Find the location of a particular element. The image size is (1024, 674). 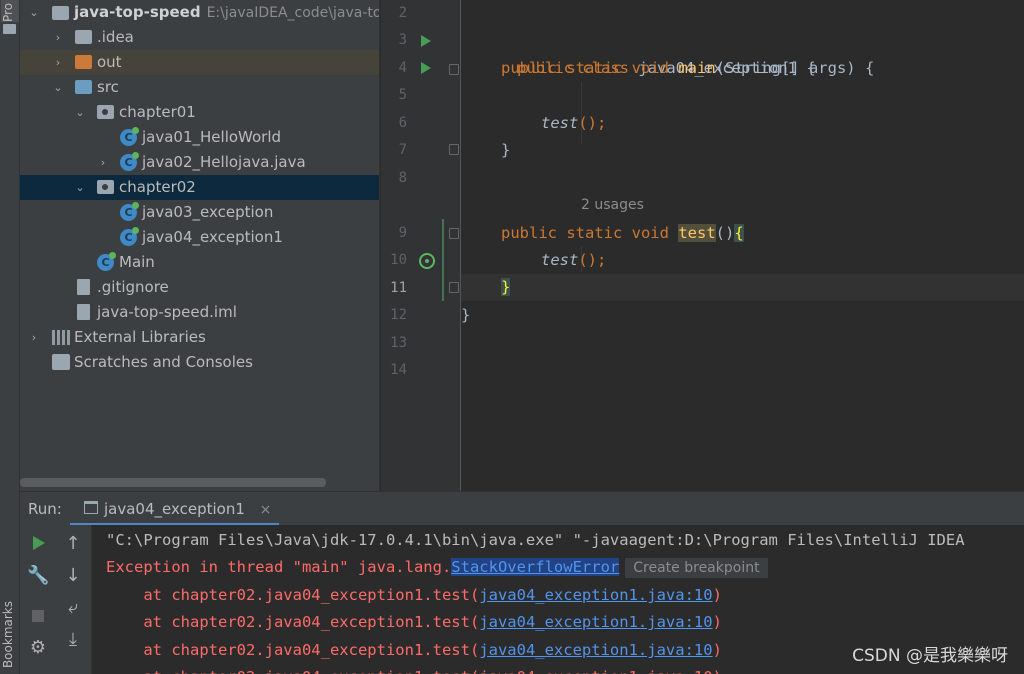

code-line-3: public class java04_exception1 { is located at coordinates (742, 52).